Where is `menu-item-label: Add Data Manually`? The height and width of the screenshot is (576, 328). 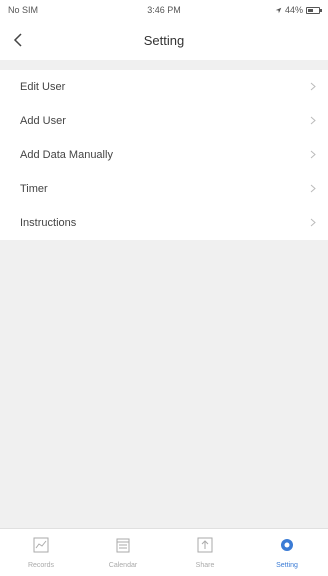
menu-item-label: Add Data Manually is located at coordinates (66, 155).